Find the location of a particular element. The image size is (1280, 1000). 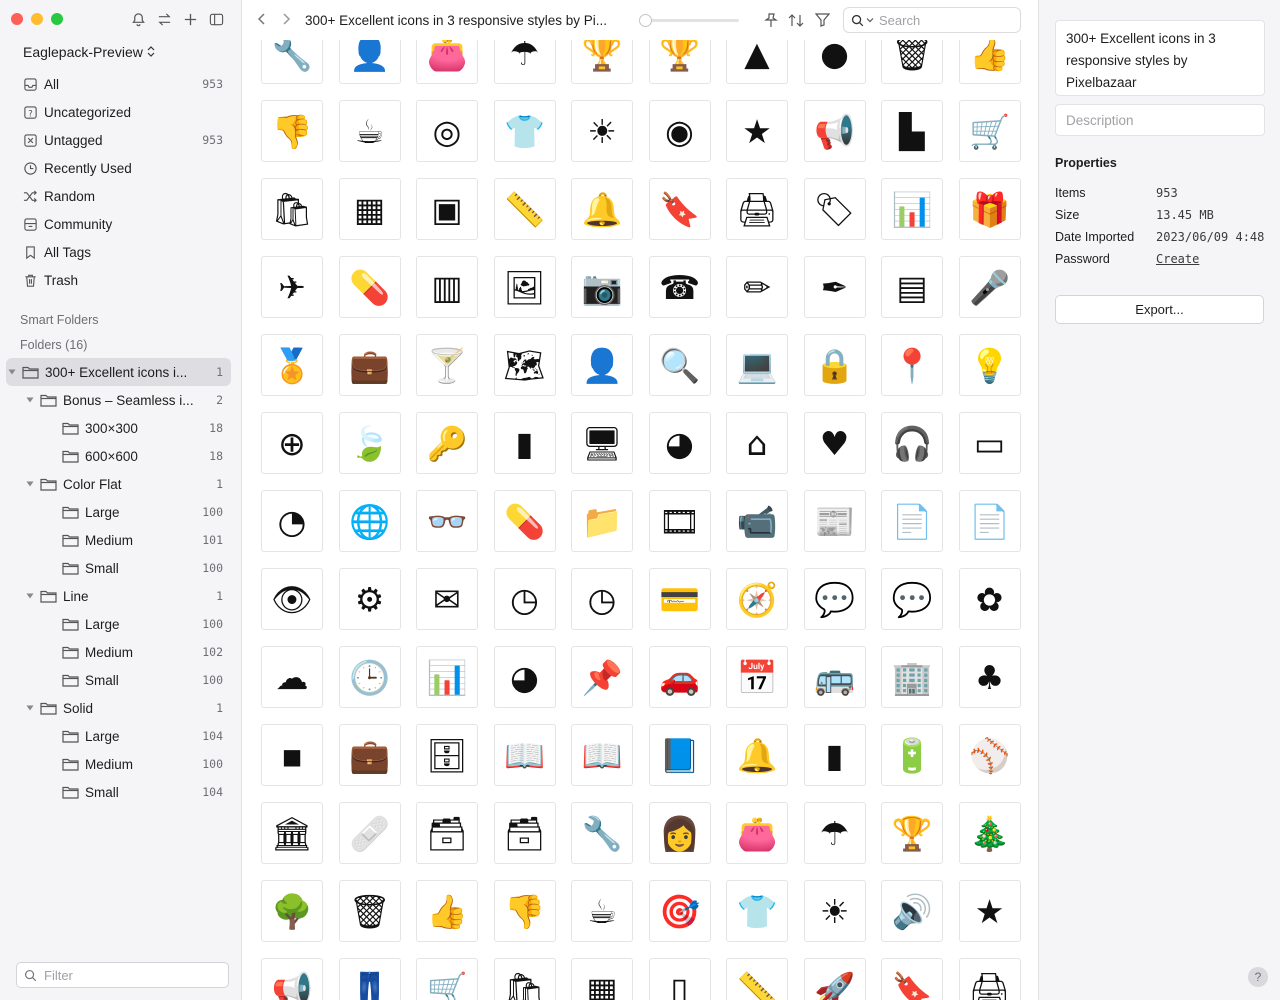

icon-thumbnail: ✉ is located at coordinates (447, 599).